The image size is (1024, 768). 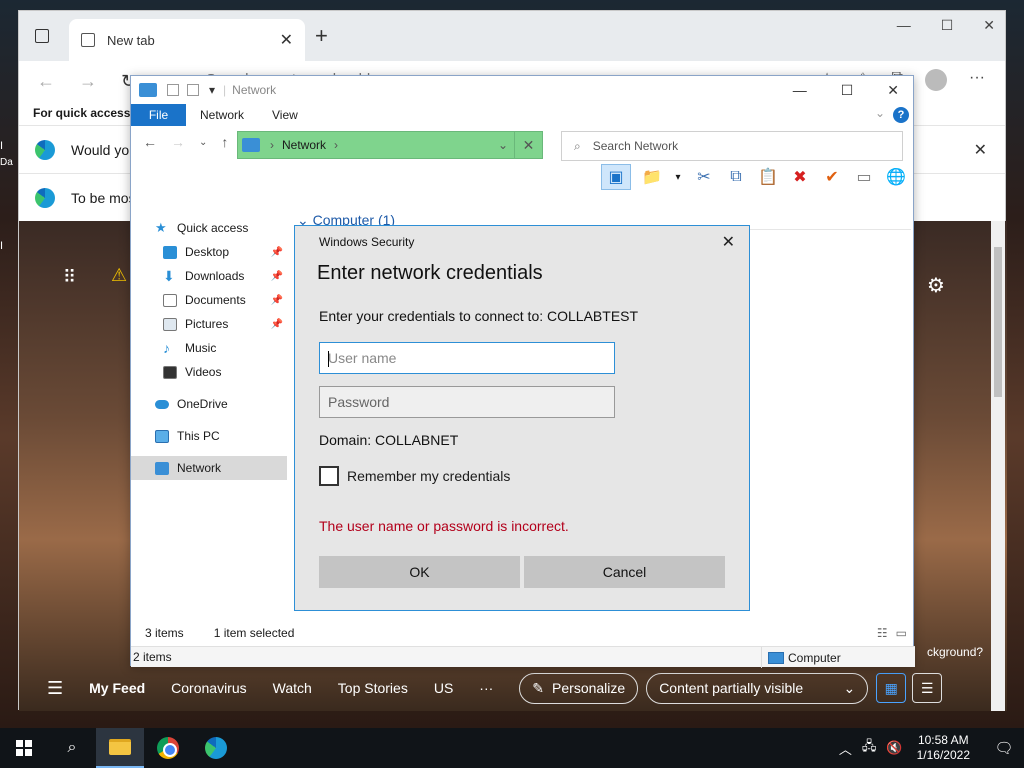 I want to click on feed-tab-coronavirus: Coronavirus, so click(x=208, y=688).